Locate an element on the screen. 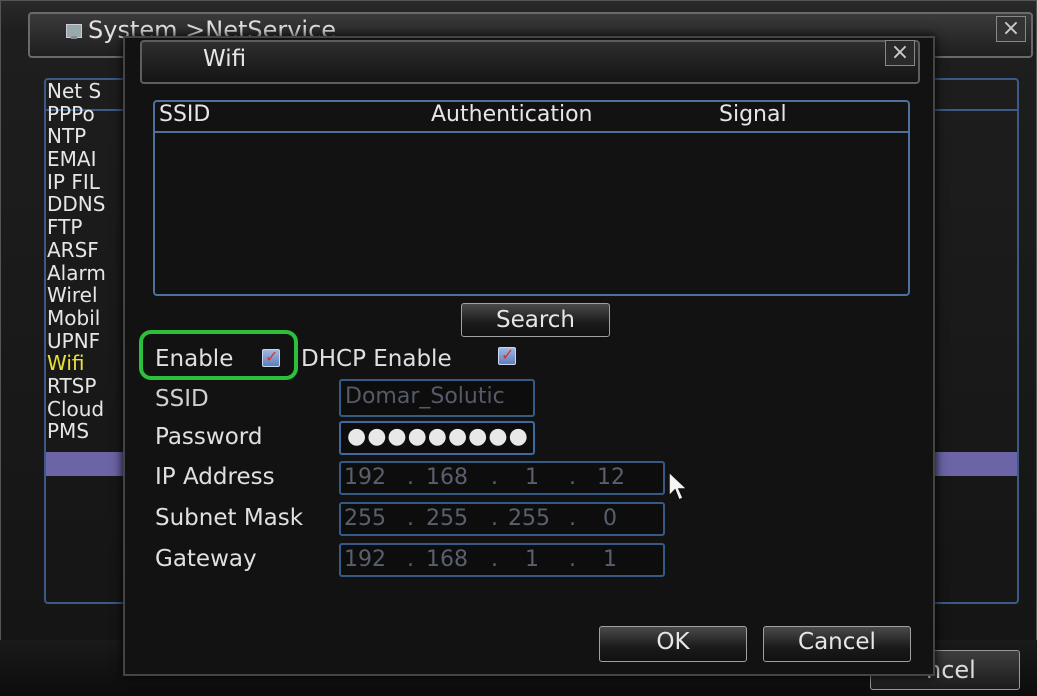  list-item: Net S is located at coordinates (74, 91).